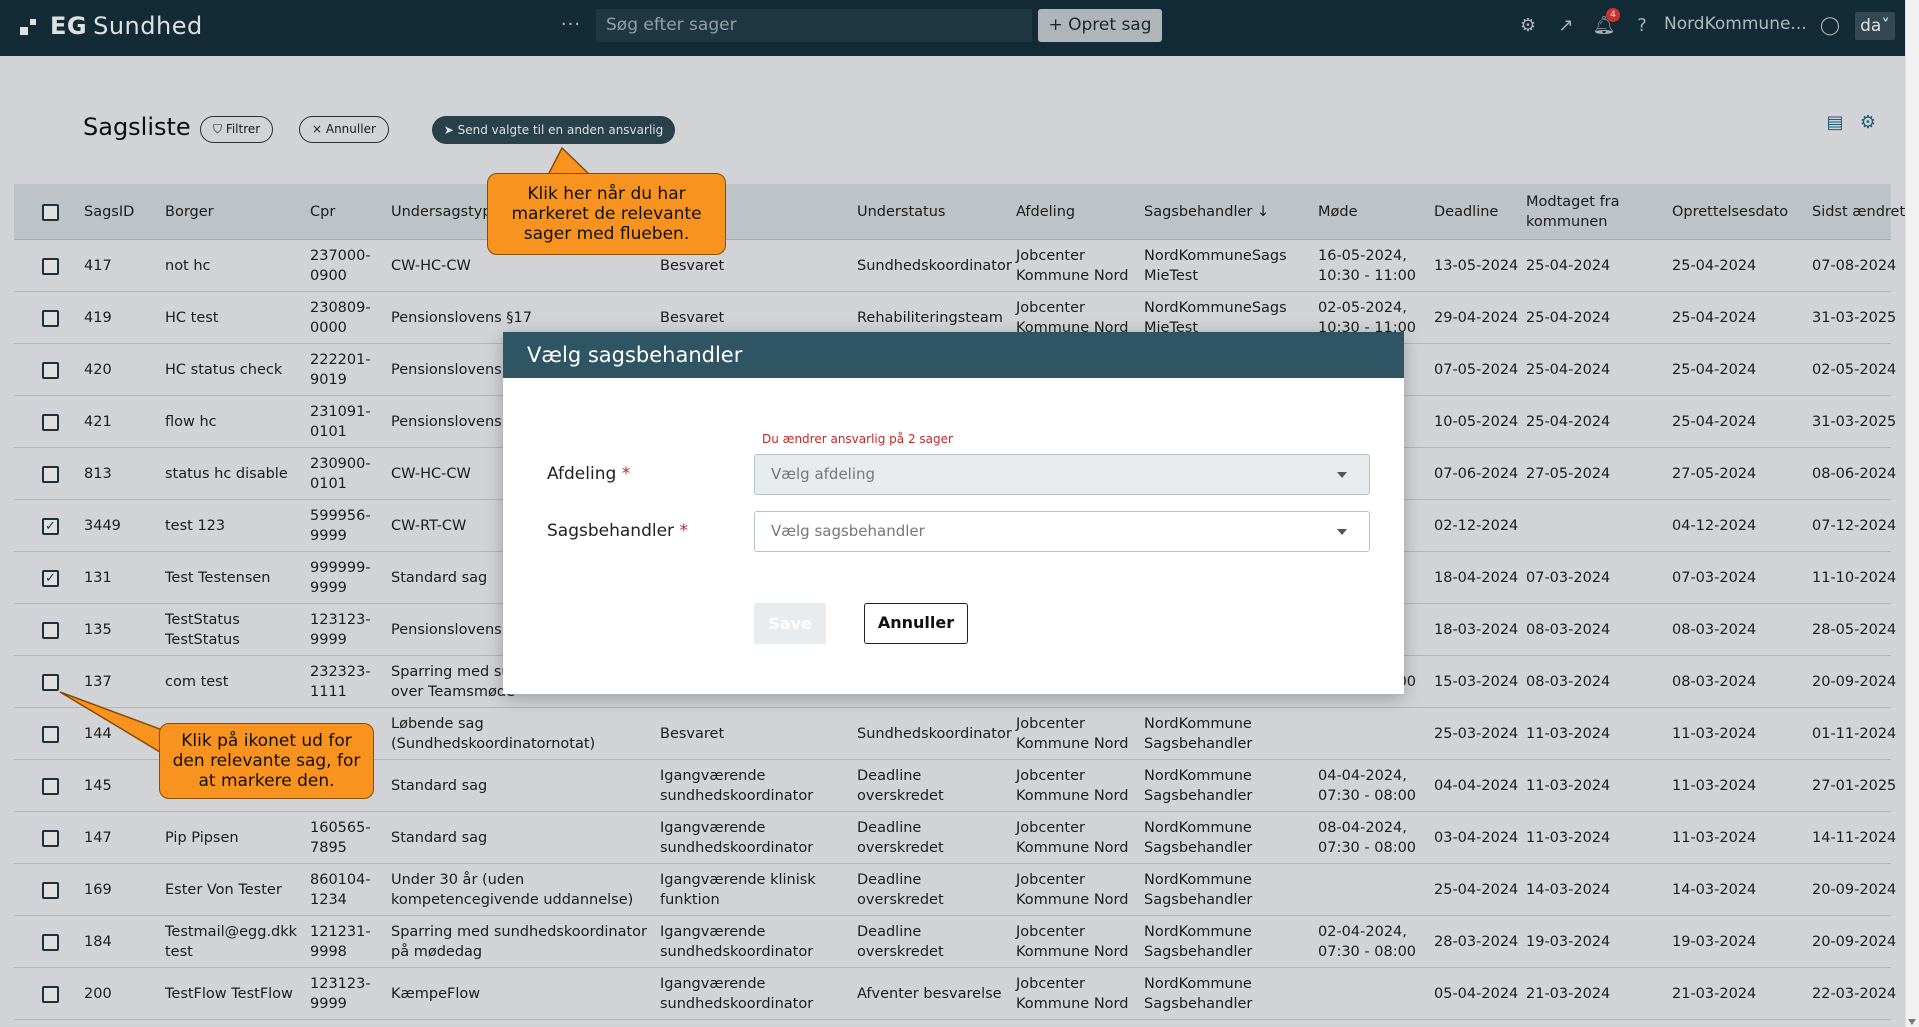 The height and width of the screenshot is (1027, 1919). I want to click on dialog-warning: Du ændrer ansvarlig på 2 sager, so click(857, 439).